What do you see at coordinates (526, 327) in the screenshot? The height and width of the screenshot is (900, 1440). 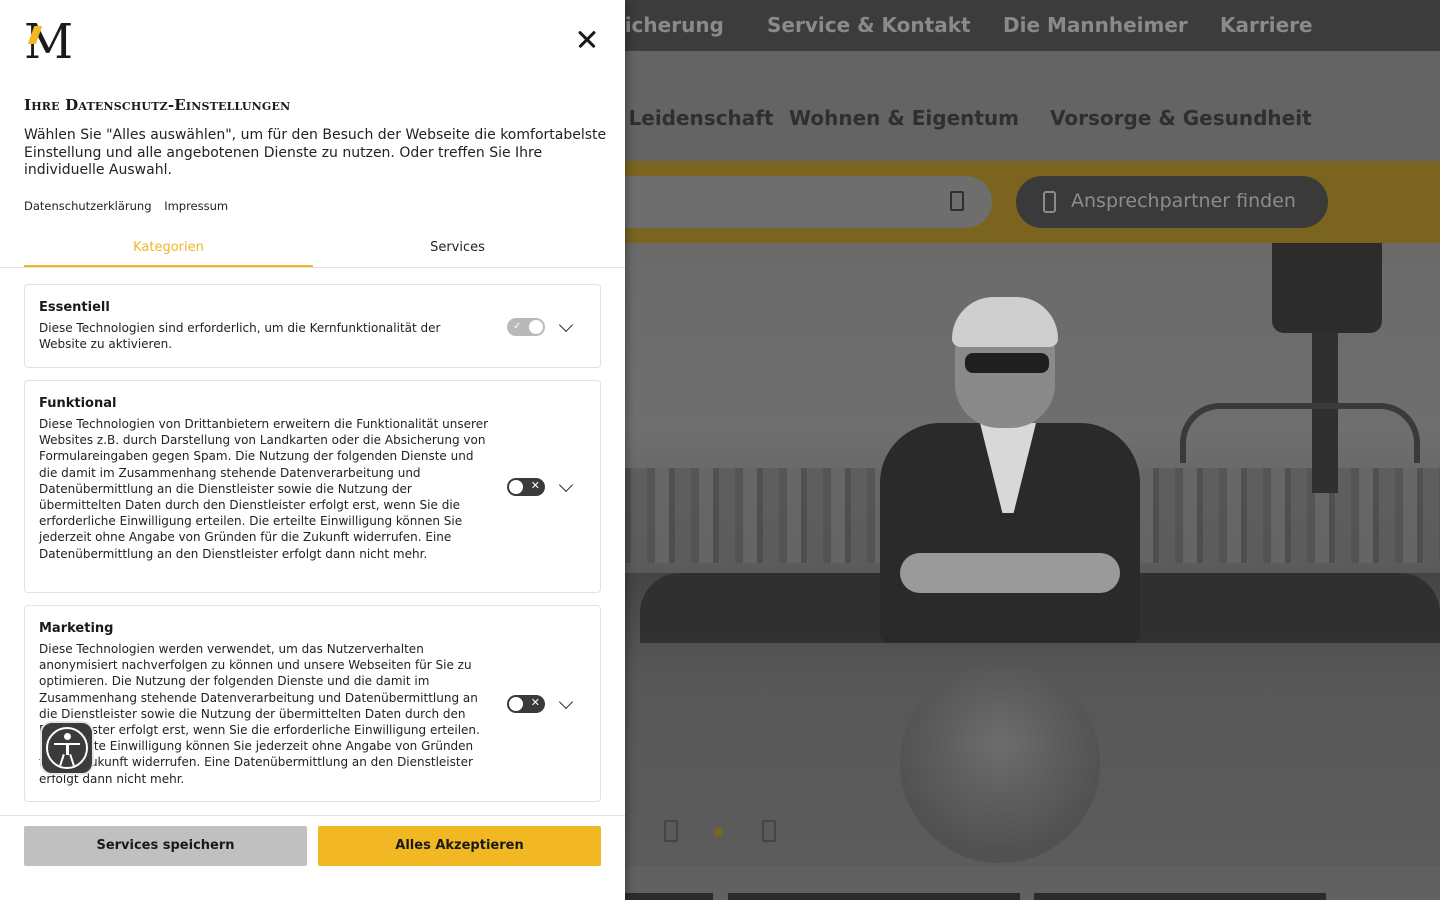 I see `category-toggle-essentiell: ✓` at bounding box center [526, 327].